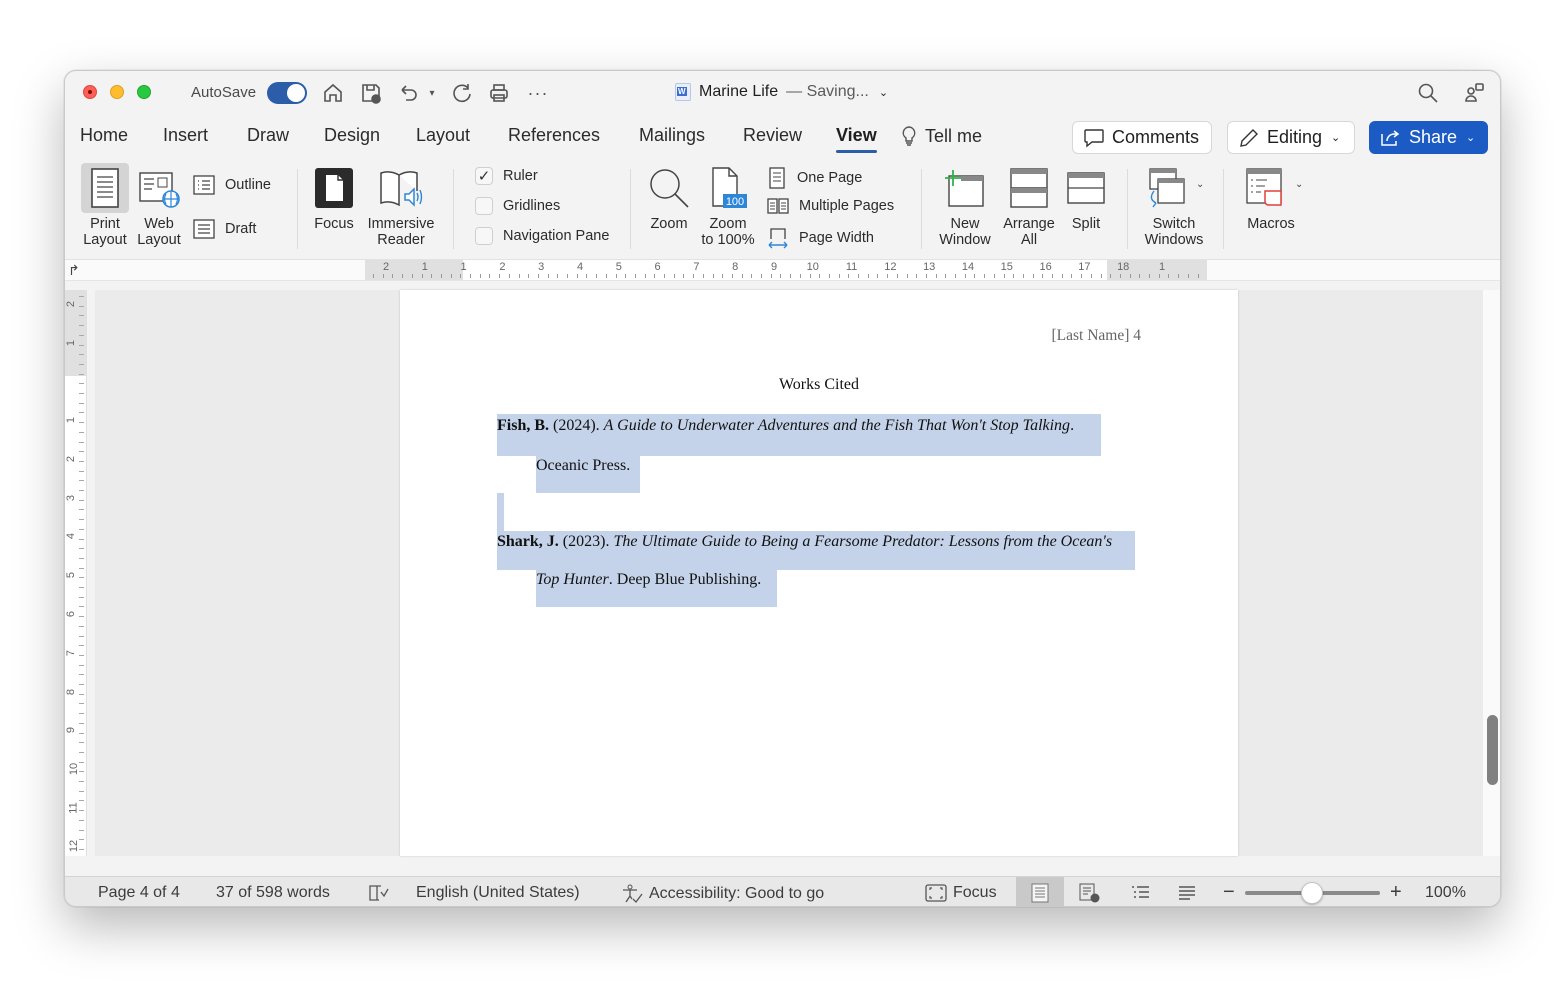 The height and width of the screenshot is (1002, 1560). I want to click on zoom-slider-thumb, so click(1312, 893).